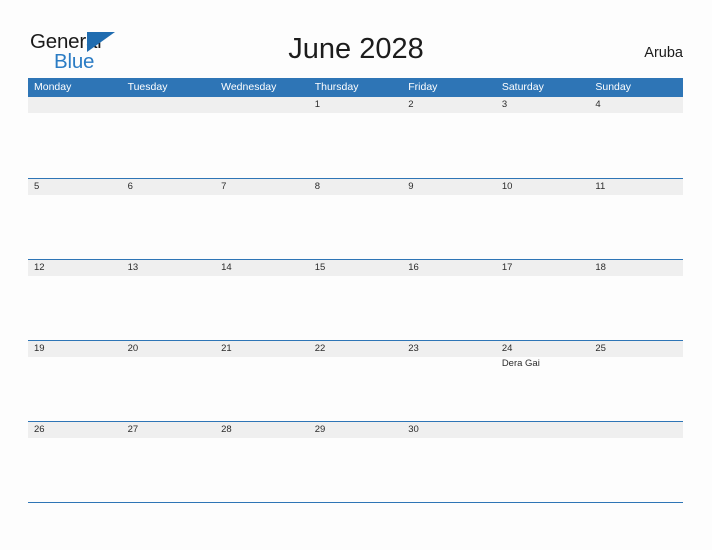 The image size is (712, 550). Describe the element at coordinates (53, 87) in the screenshot. I see `weekday-header-monday: Monday` at that location.